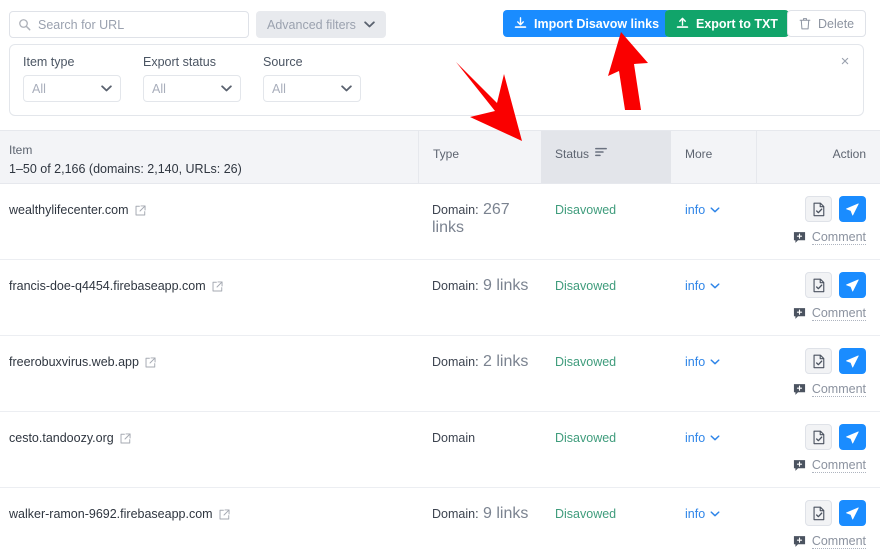  I want to click on filter-group-source: Source All, so click(312, 78).